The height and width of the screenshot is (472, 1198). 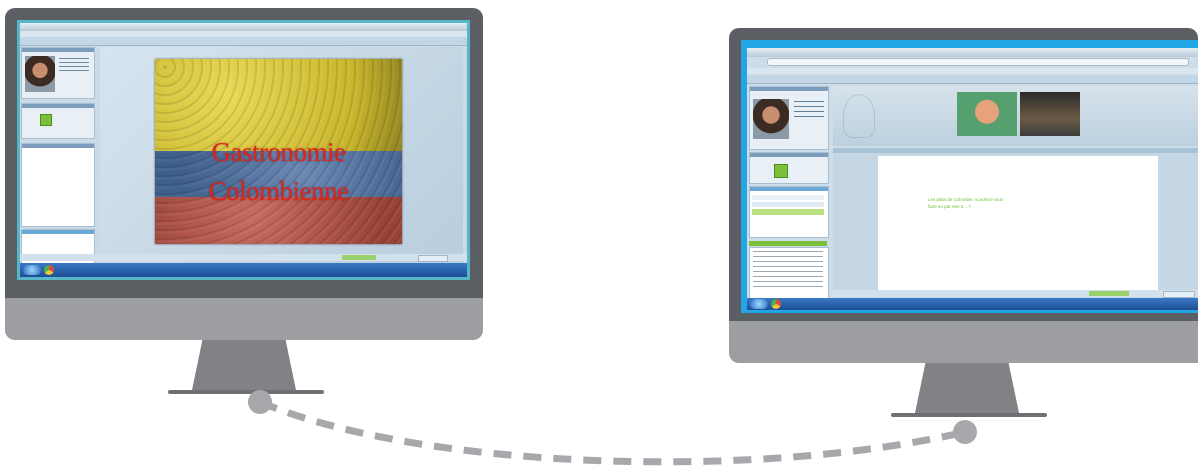 What do you see at coordinates (612, 432) in the screenshot?
I see `dashed-connector-line` at bounding box center [612, 432].